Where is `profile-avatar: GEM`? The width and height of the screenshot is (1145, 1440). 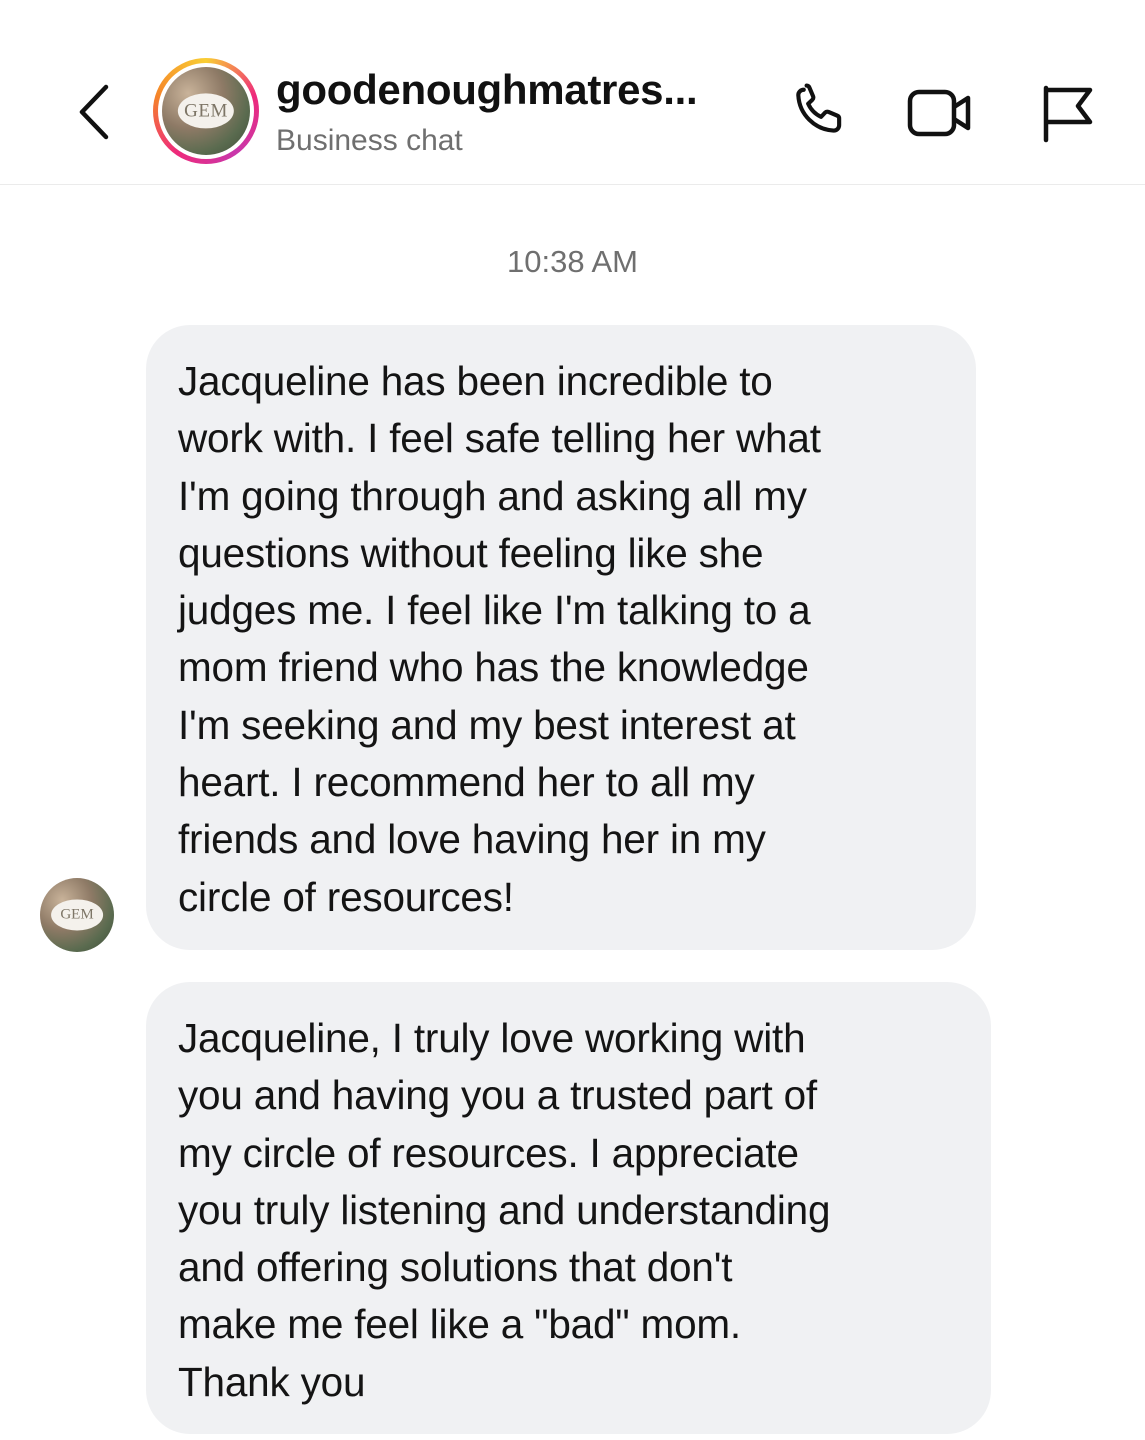 profile-avatar: GEM is located at coordinates (206, 111).